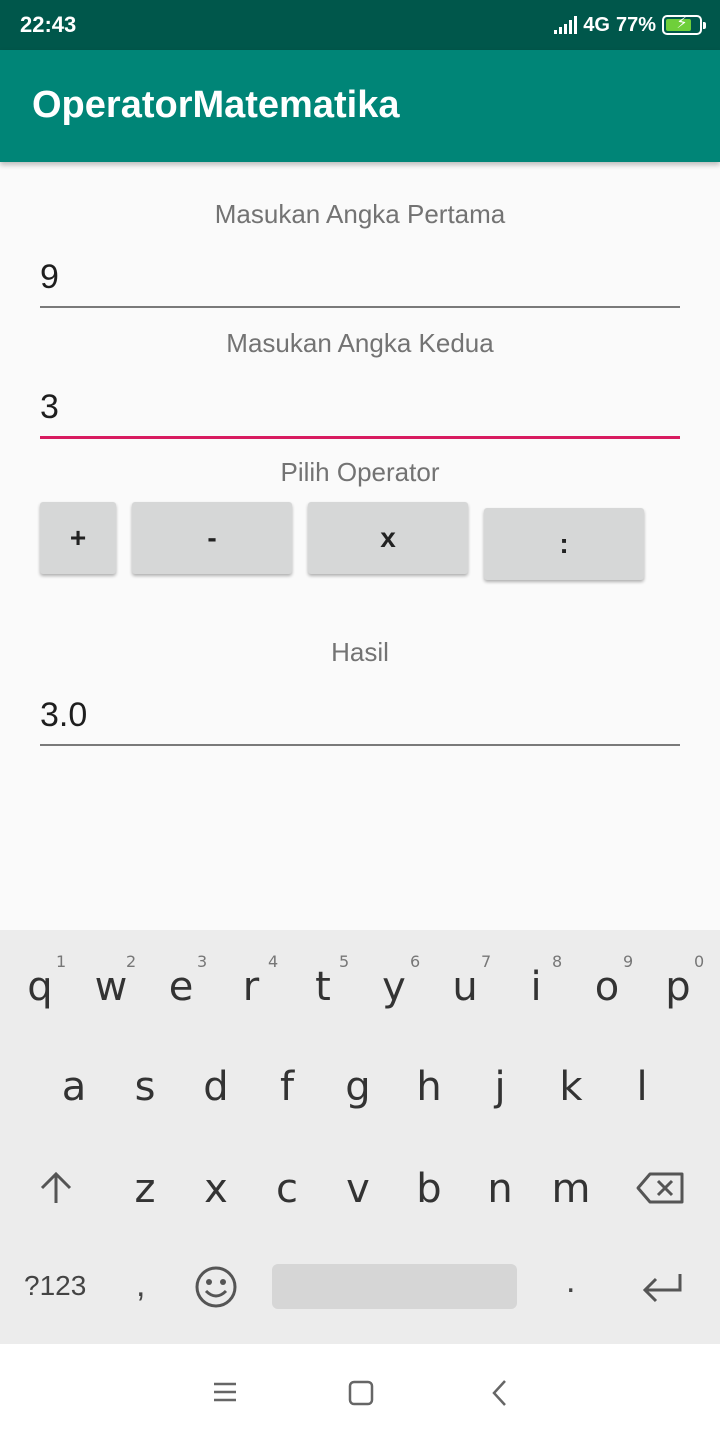 The image size is (720, 1440). What do you see at coordinates (628, 961) in the screenshot?
I see `key-hint-9: 9` at bounding box center [628, 961].